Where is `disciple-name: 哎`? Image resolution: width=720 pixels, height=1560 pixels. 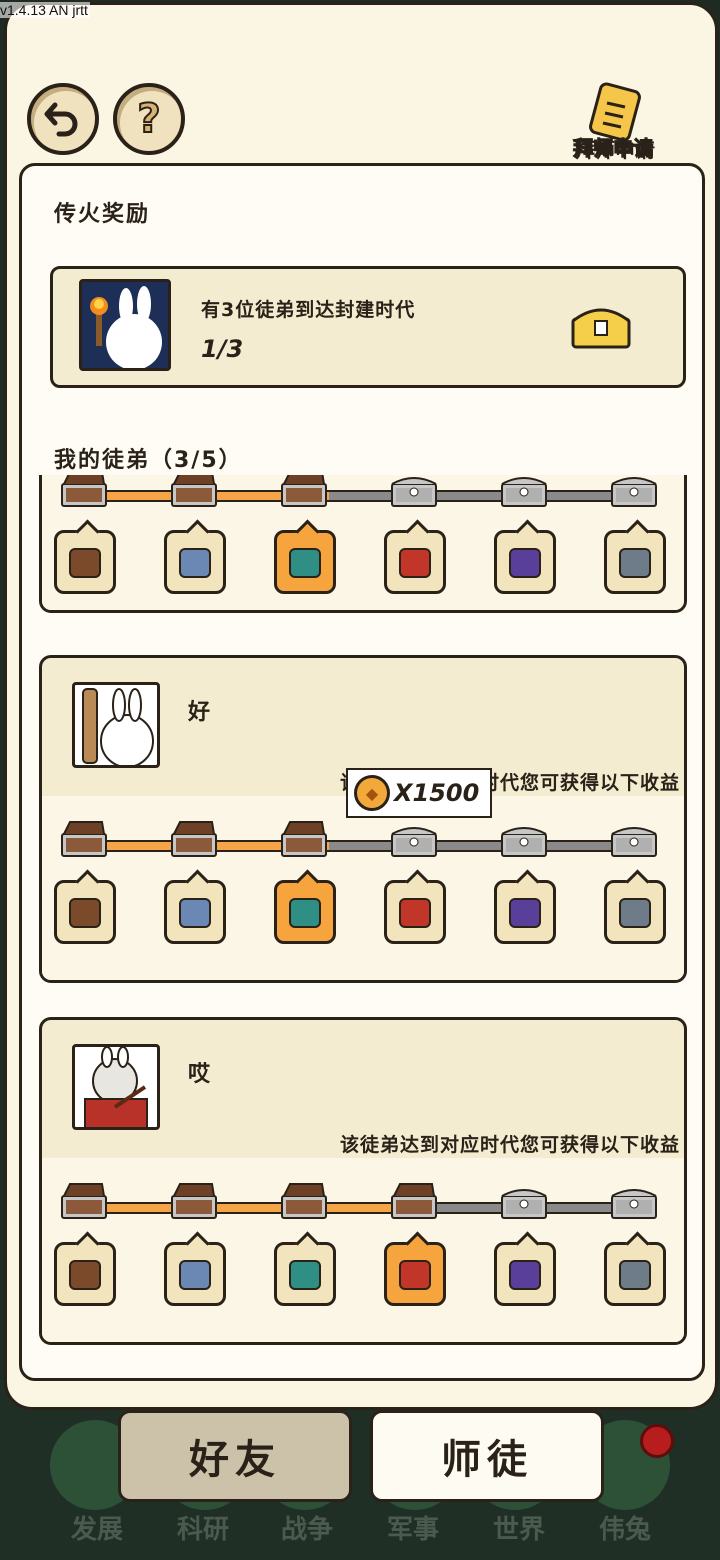
disciple-name: 哎 is located at coordinates (199, 1074).